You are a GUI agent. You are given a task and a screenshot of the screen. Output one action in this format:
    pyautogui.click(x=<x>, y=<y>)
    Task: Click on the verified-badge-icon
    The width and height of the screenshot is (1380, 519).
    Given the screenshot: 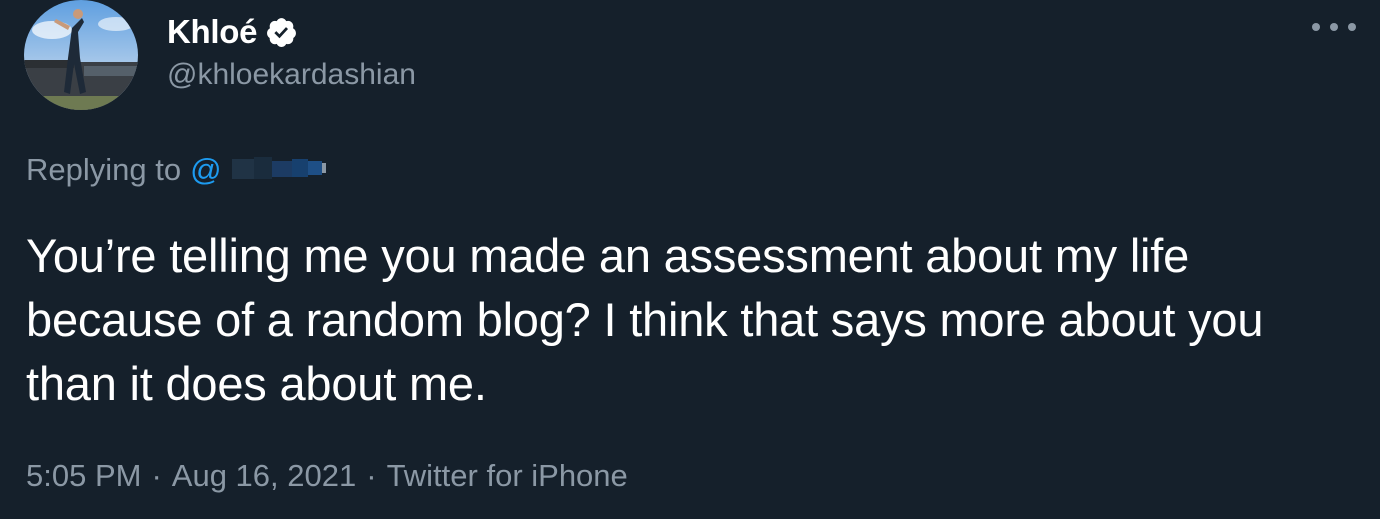 What is the action you would take?
    pyautogui.click(x=281, y=32)
    